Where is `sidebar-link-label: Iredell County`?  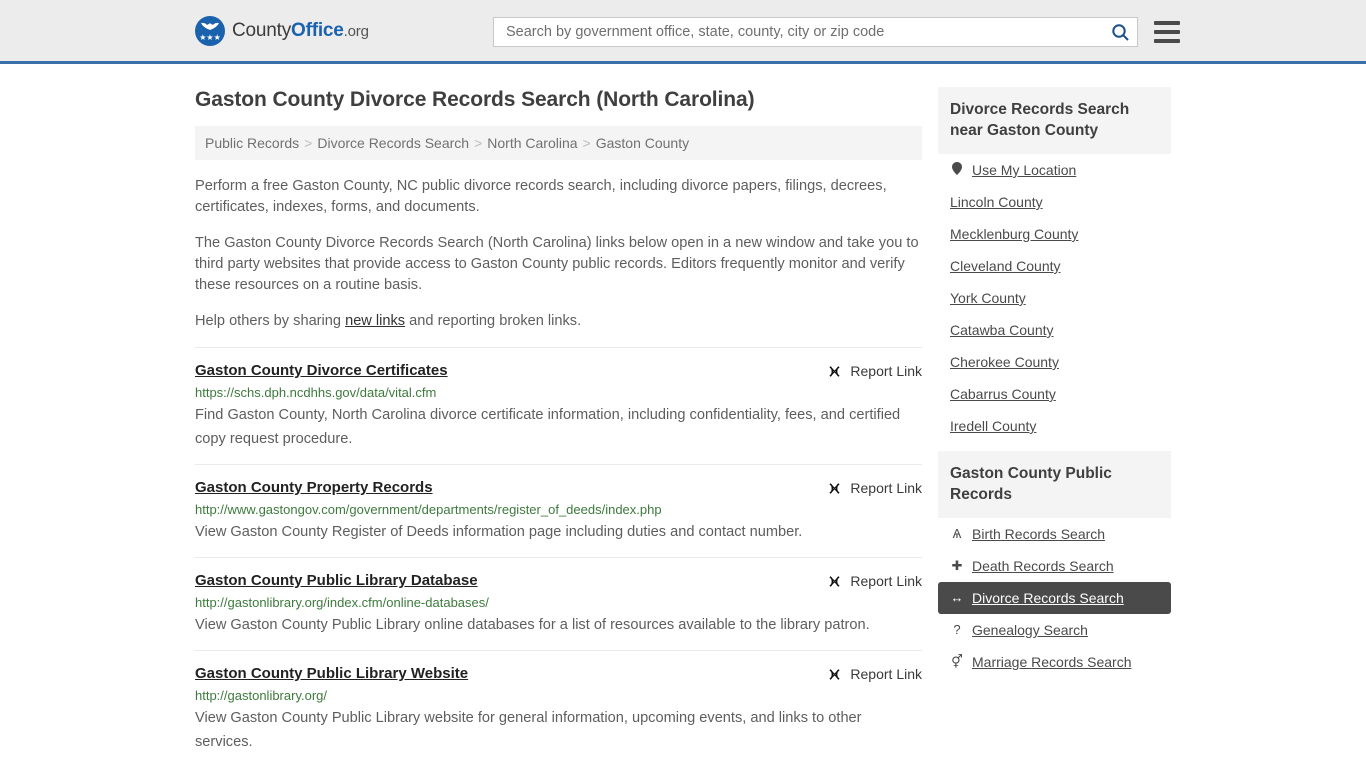
sidebar-link-label: Iredell County is located at coordinates (993, 426).